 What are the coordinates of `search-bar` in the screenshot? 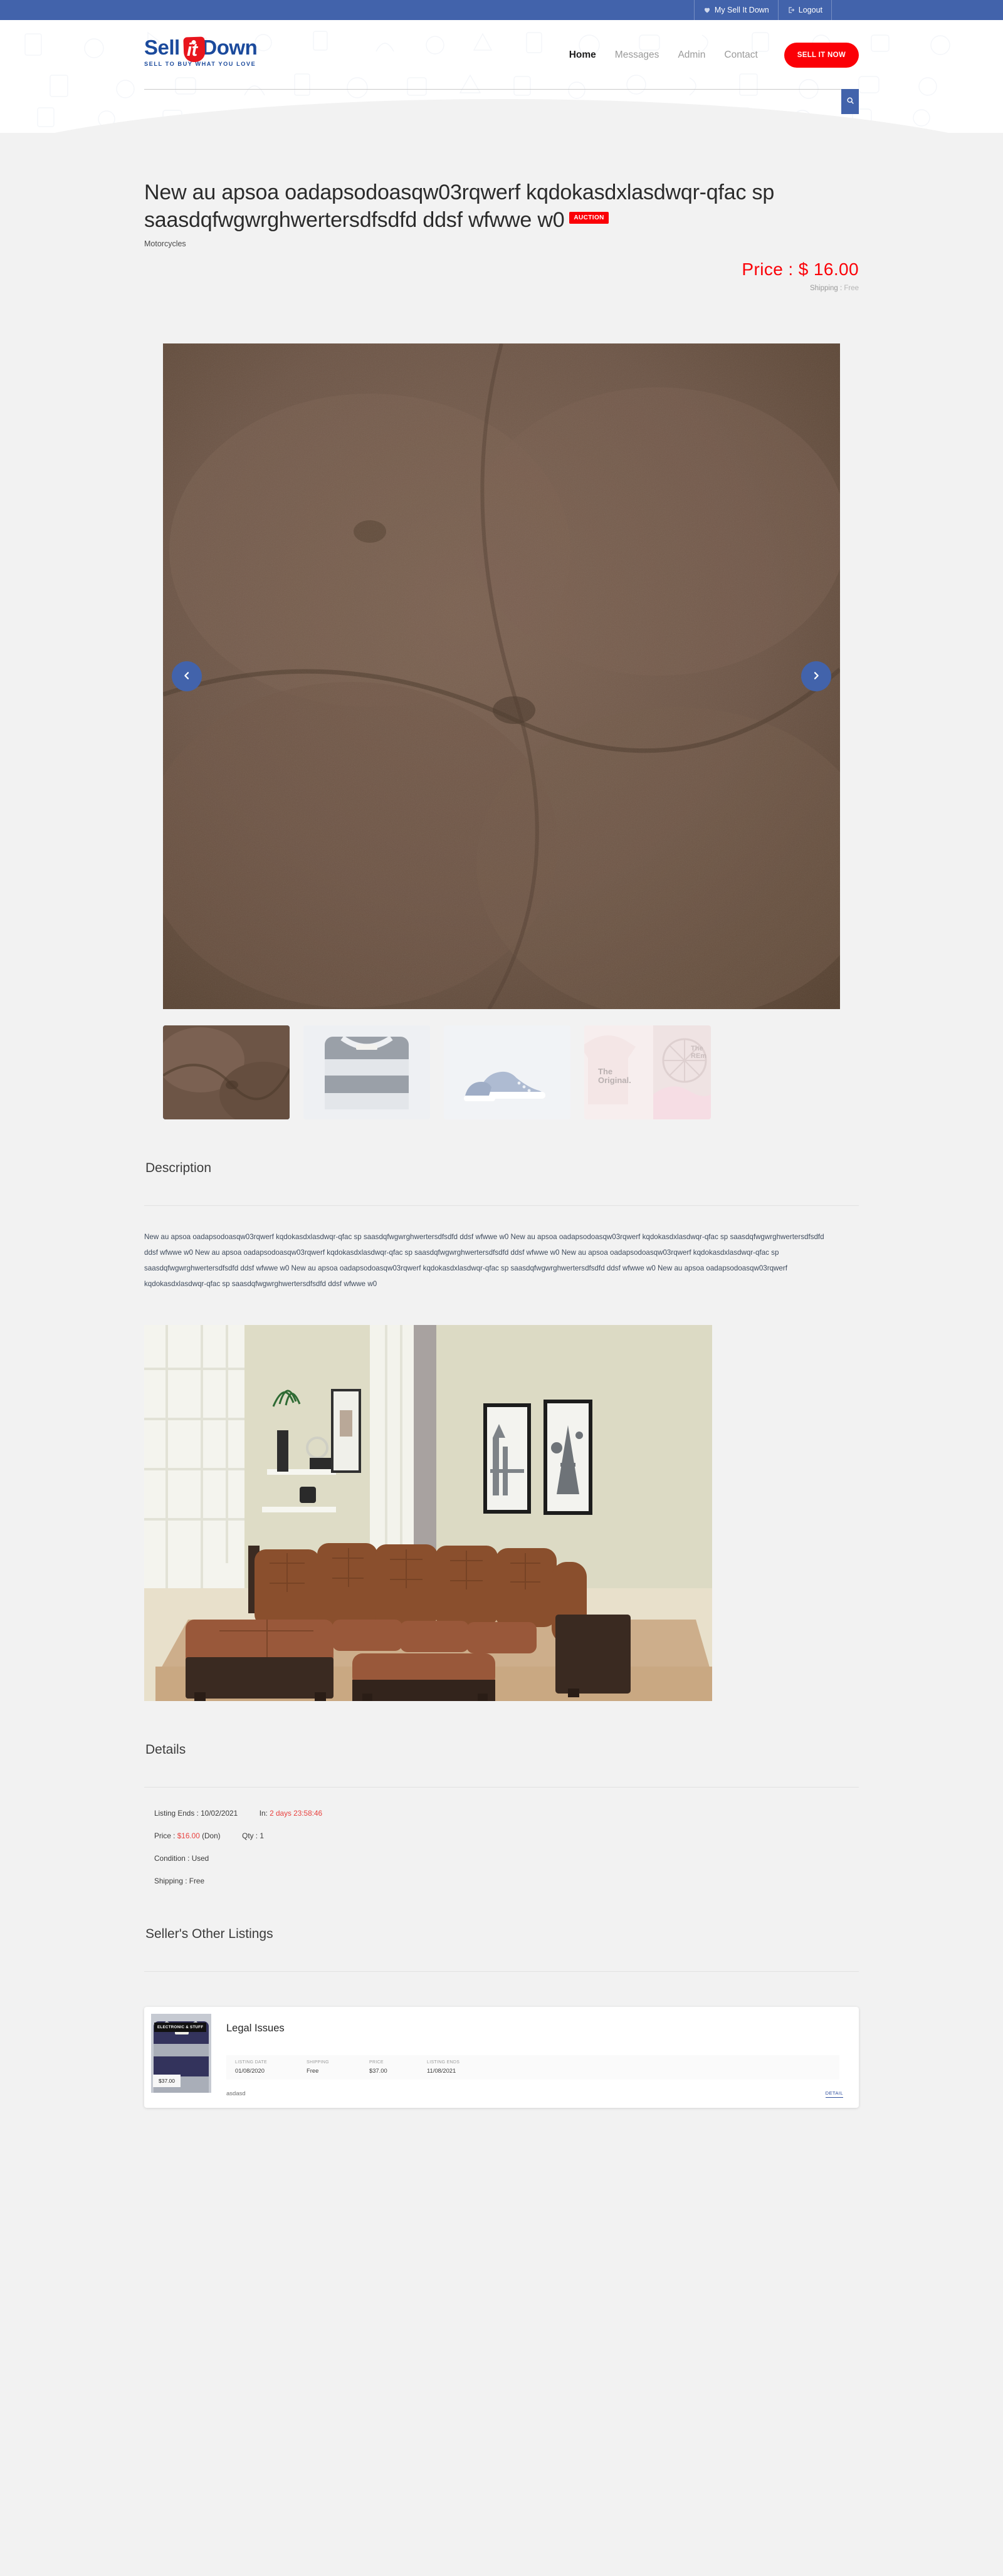 It's located at (501, 103).